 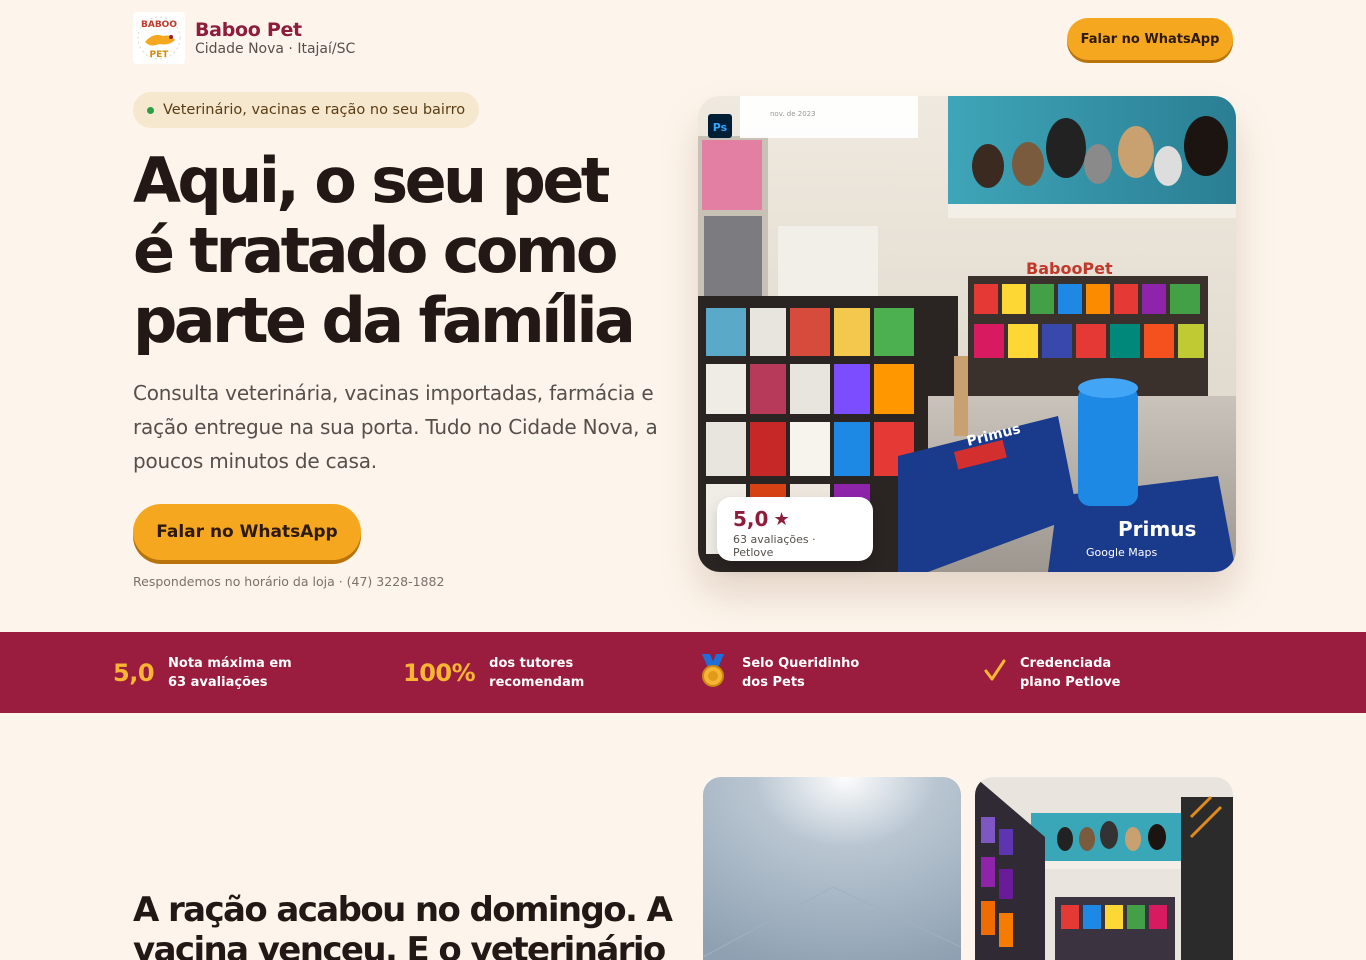 What do you see at coordinates (713, 672) in the screenshot?
I see `medal-icon` at bounding box center [713, 672].